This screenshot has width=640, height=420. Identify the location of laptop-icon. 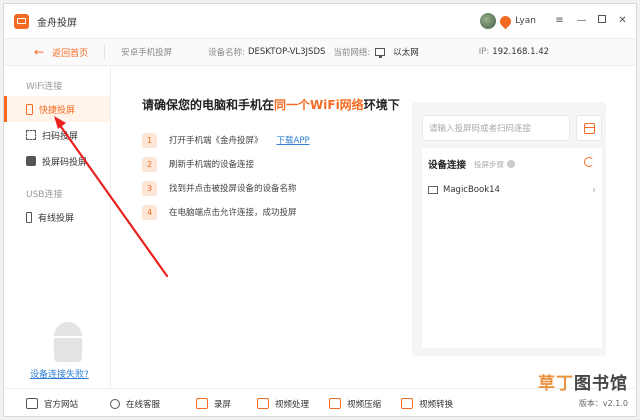
(433, 190).